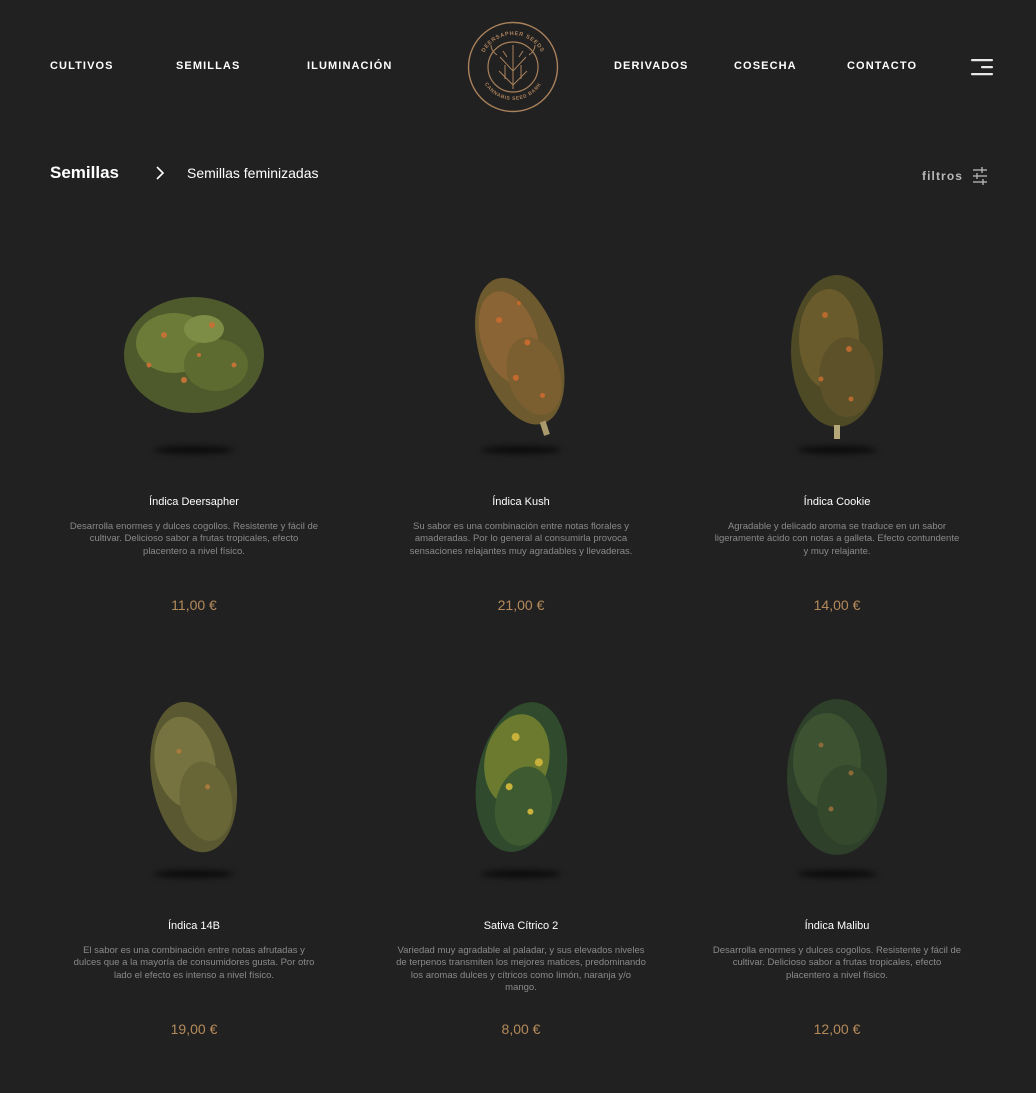 The height and width of the screenshot is (1093, 1036). What do you see at coordinates (194, 502) in the screenshot?
I see `product-name: Índica Deersapher` at bounding box center [194, 502].